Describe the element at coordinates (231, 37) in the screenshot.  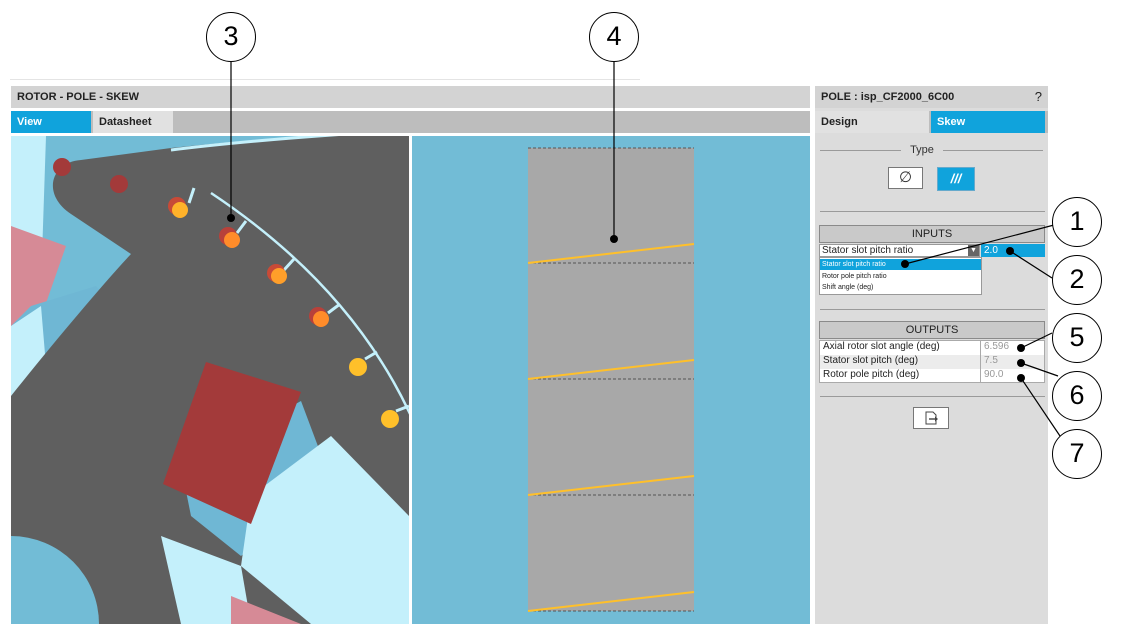
I see `callout-3: 3` at that location.